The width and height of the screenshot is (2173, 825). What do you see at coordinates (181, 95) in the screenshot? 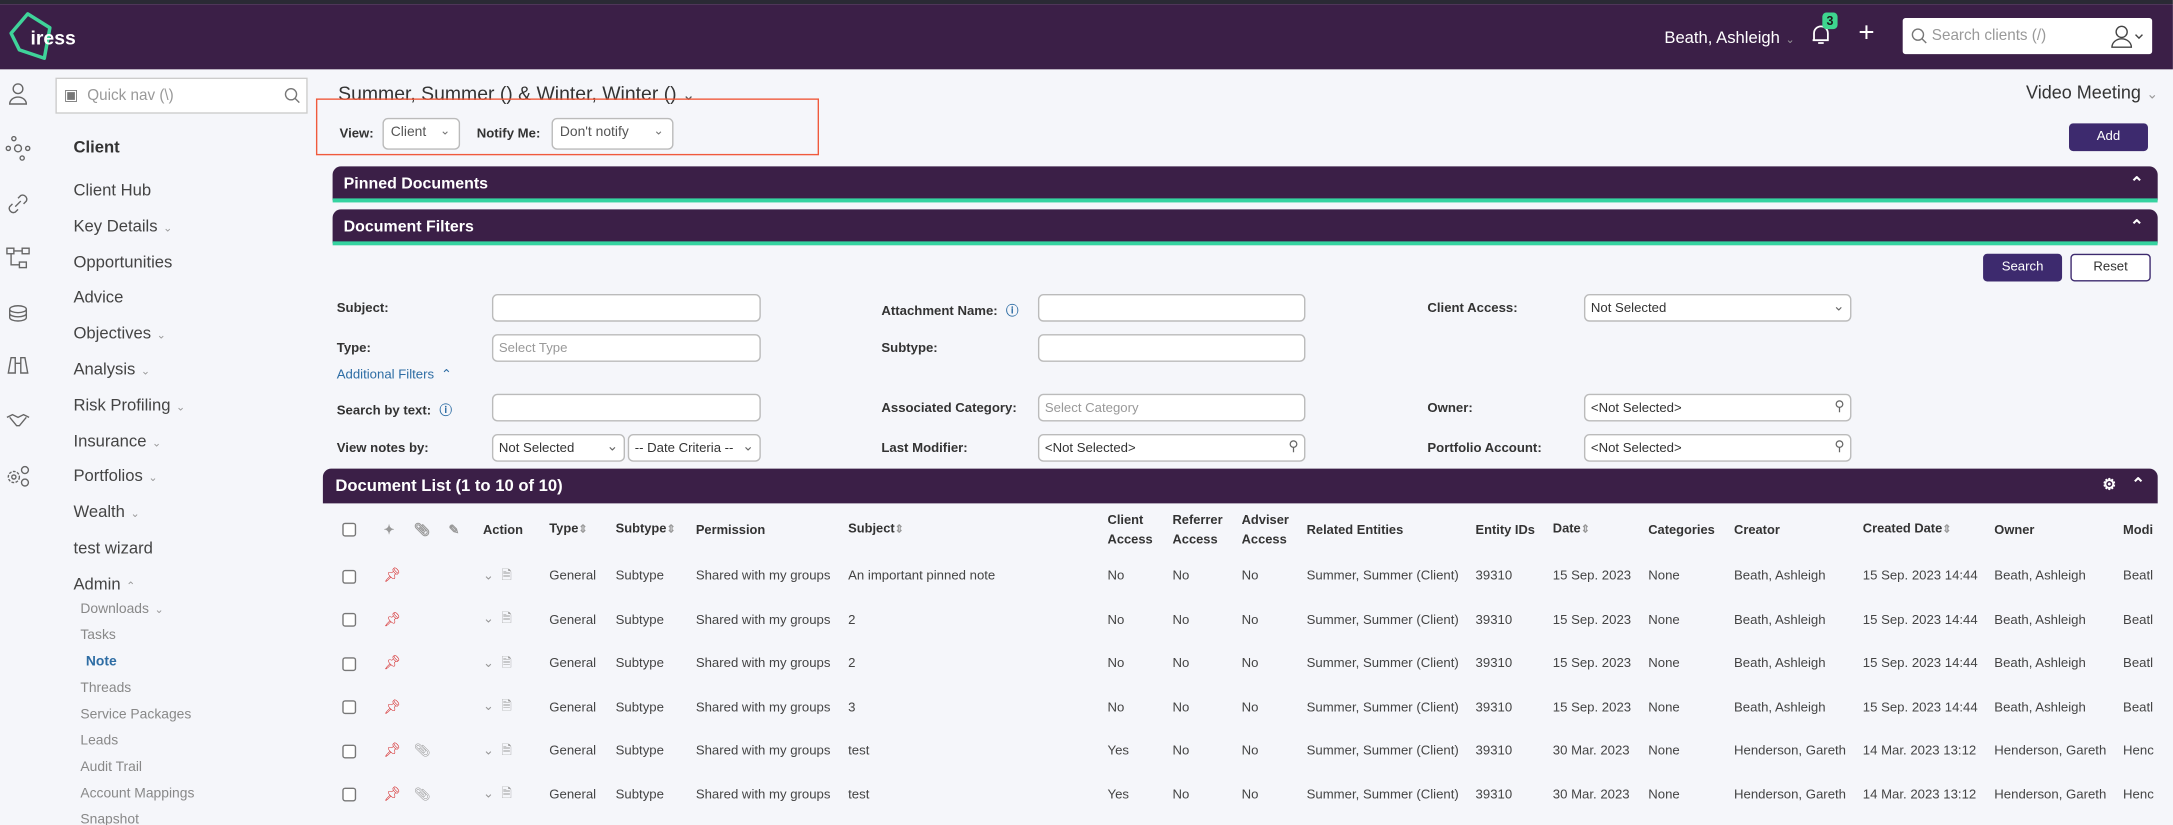
I see `quick-nav-input: ▣ Quick nav (\)` at bounding box center [181, 95].